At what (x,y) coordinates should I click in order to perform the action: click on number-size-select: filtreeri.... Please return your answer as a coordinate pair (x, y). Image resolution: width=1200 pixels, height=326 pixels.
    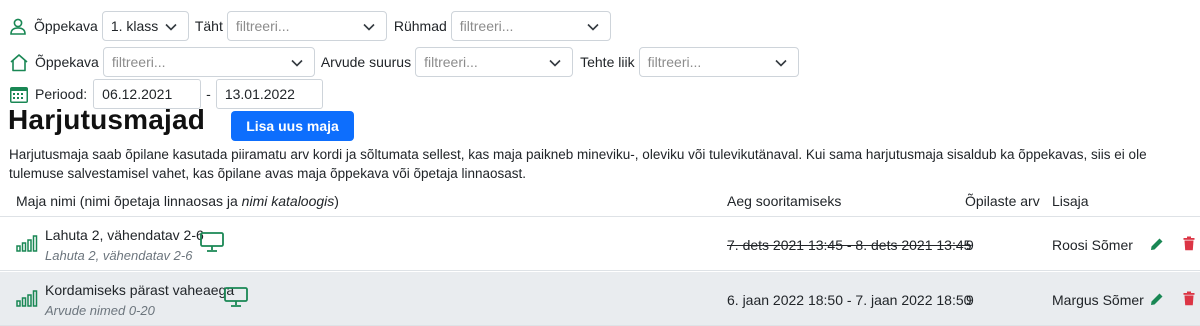
    Looking at the image, I should click on (494, 62).